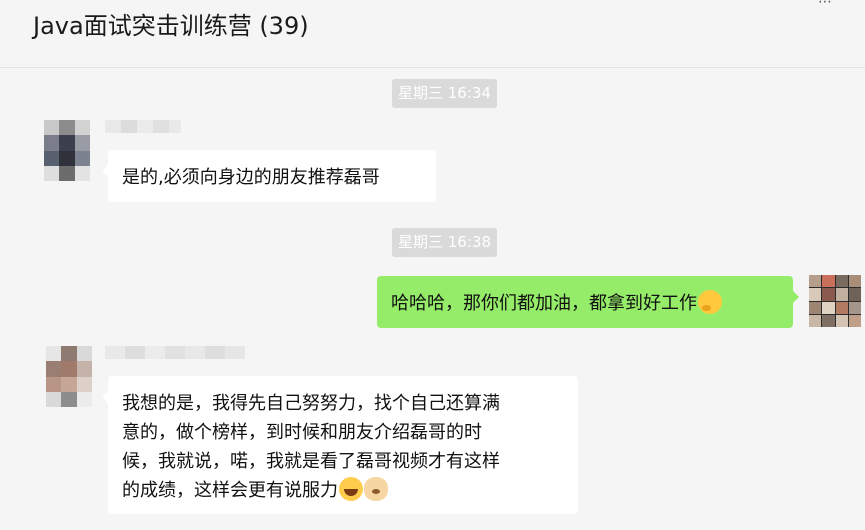  I want to click on thinking-face-emoji-icon, so click(710, 302).